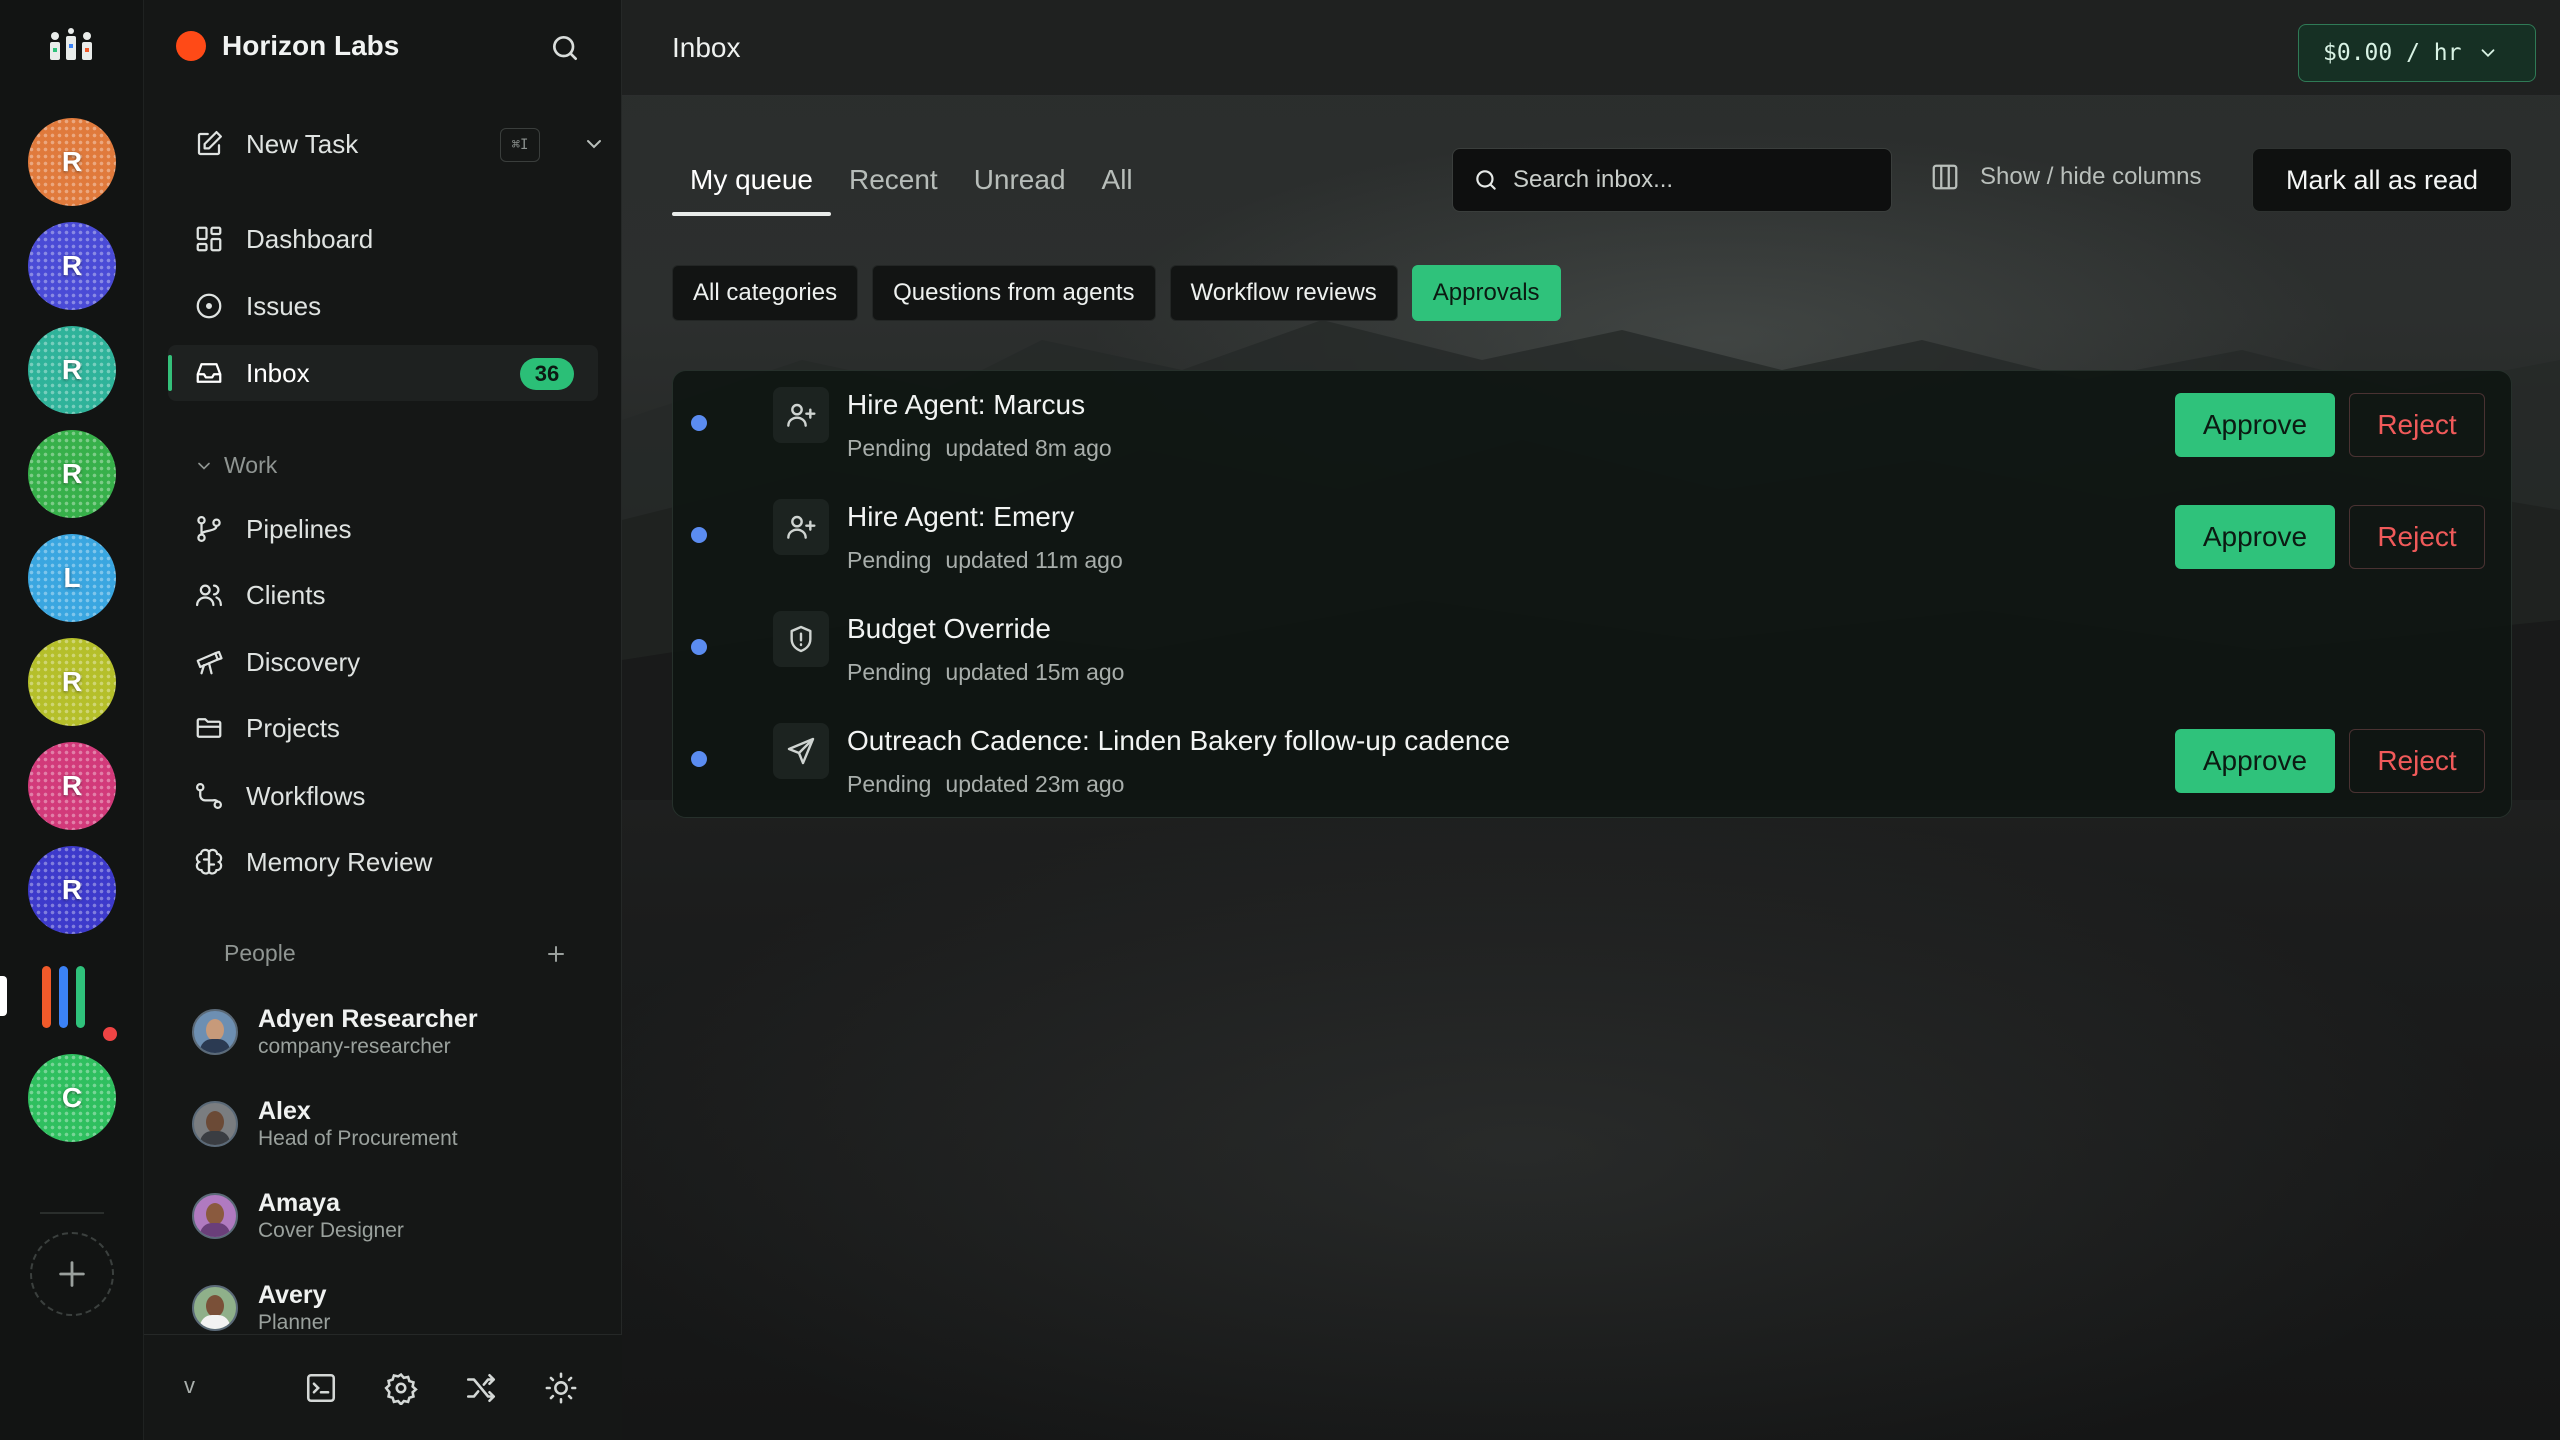 This screenshot has height=1440, width=2560. Describe the element at coordinates (383, 1387) in the screenshot. I see `sidebar-footer: v` at that location.